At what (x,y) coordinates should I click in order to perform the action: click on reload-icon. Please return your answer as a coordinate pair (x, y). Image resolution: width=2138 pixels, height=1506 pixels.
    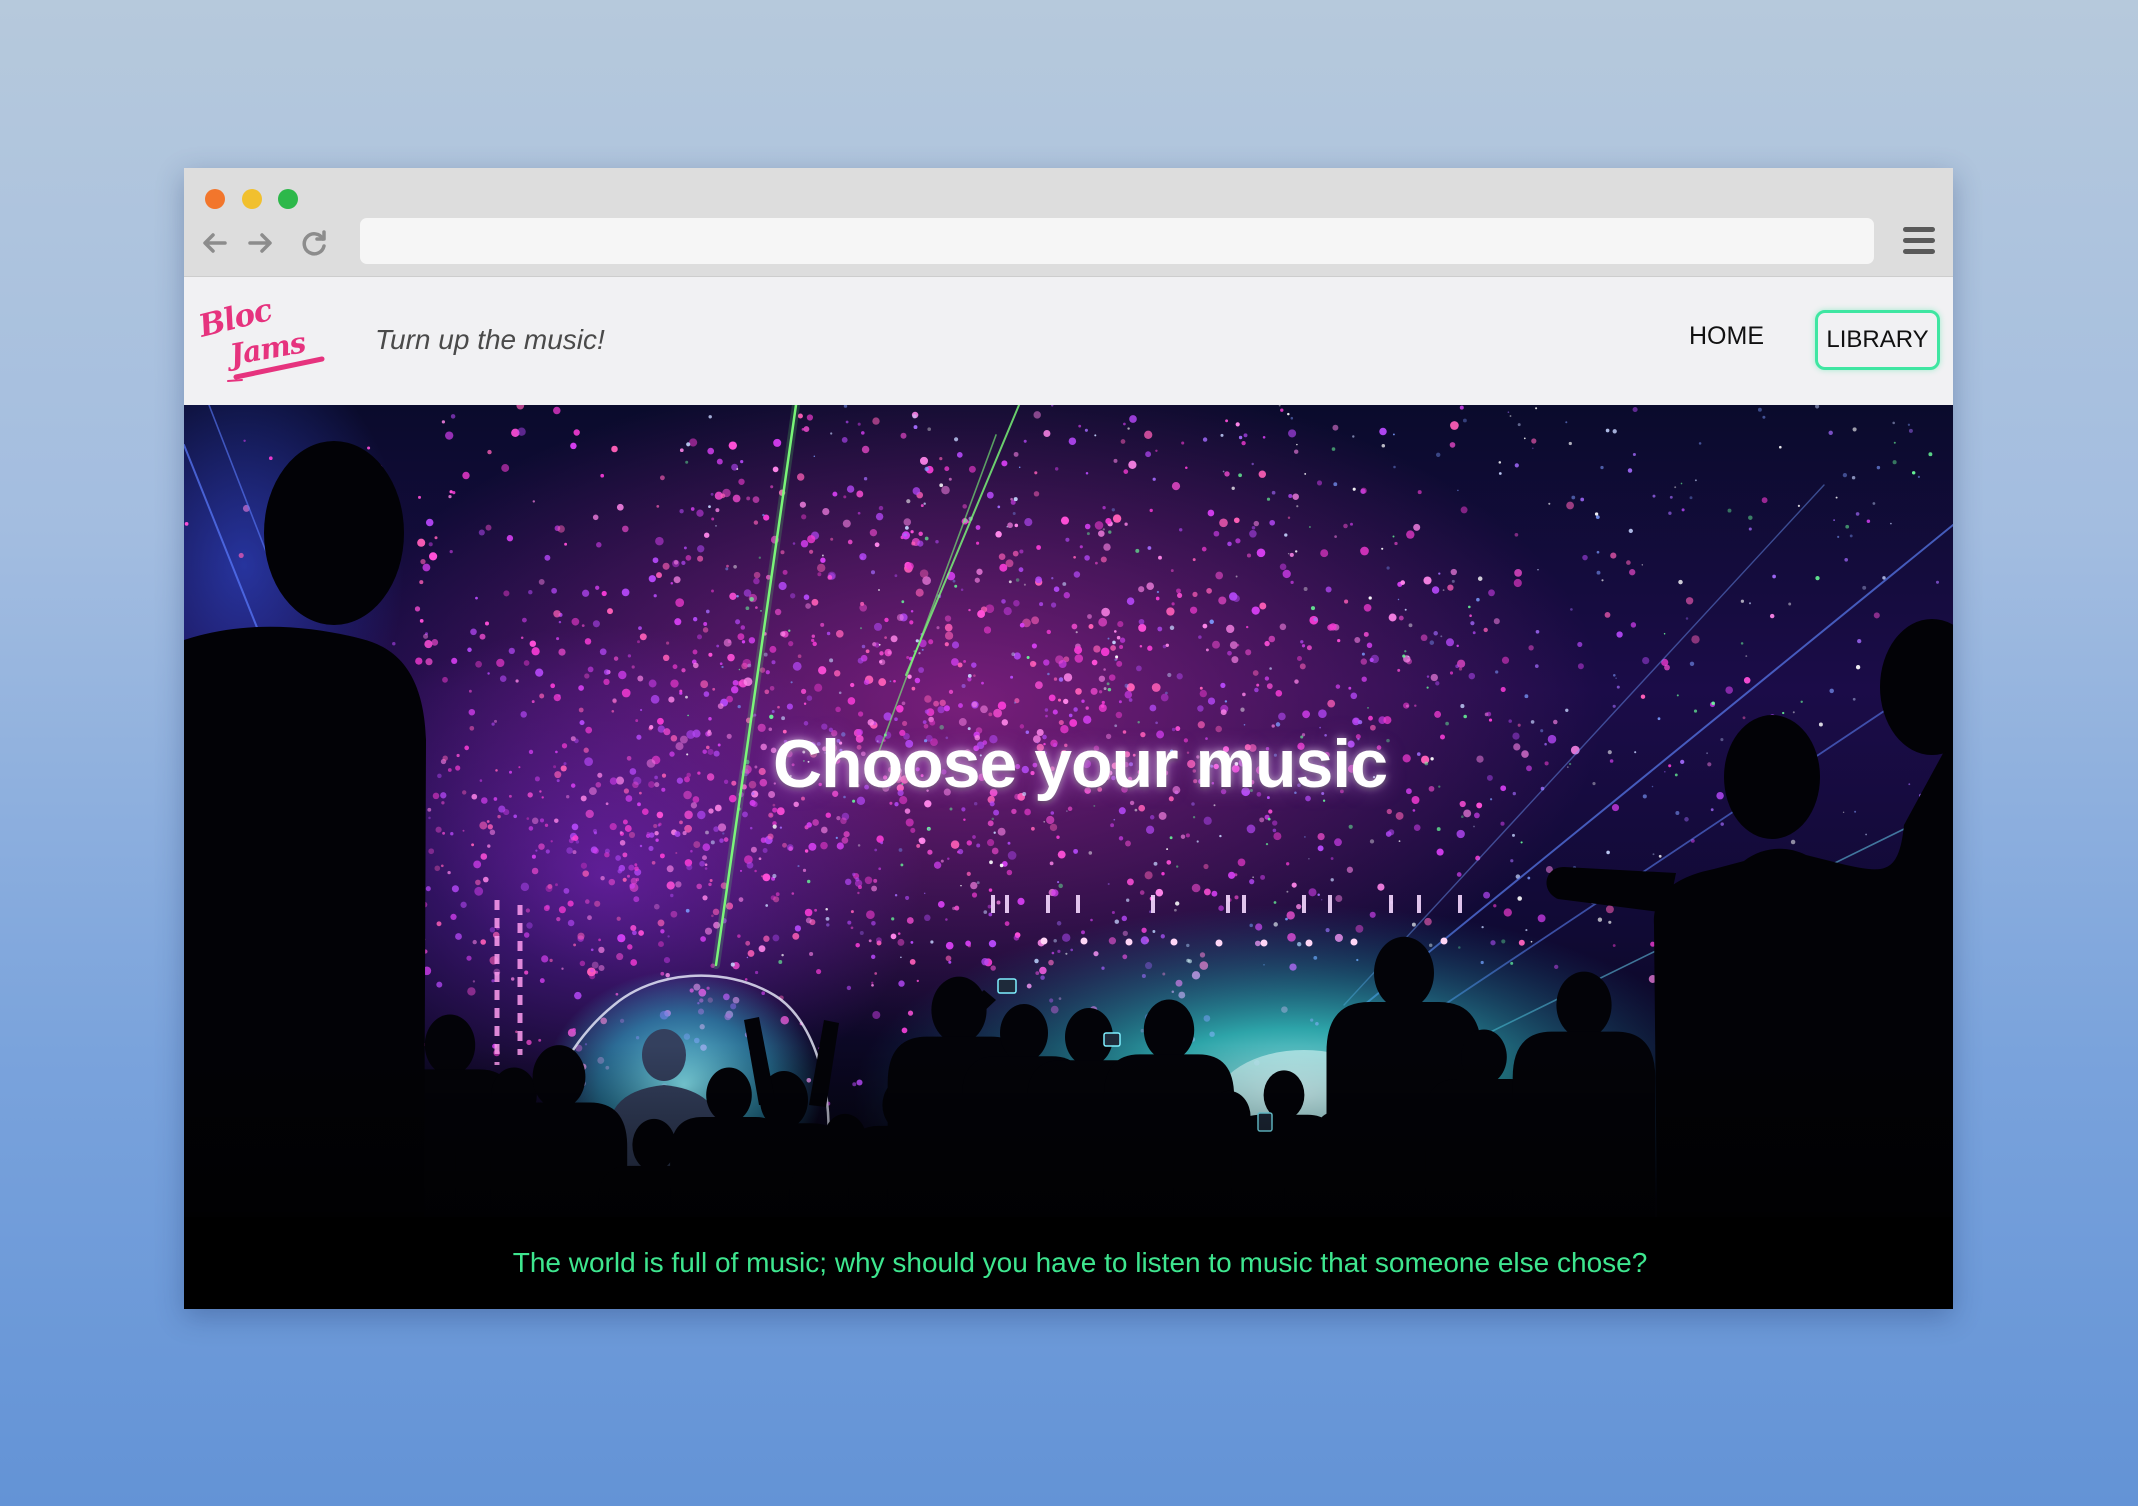
    Looking at the image, I should click on (314, 243).